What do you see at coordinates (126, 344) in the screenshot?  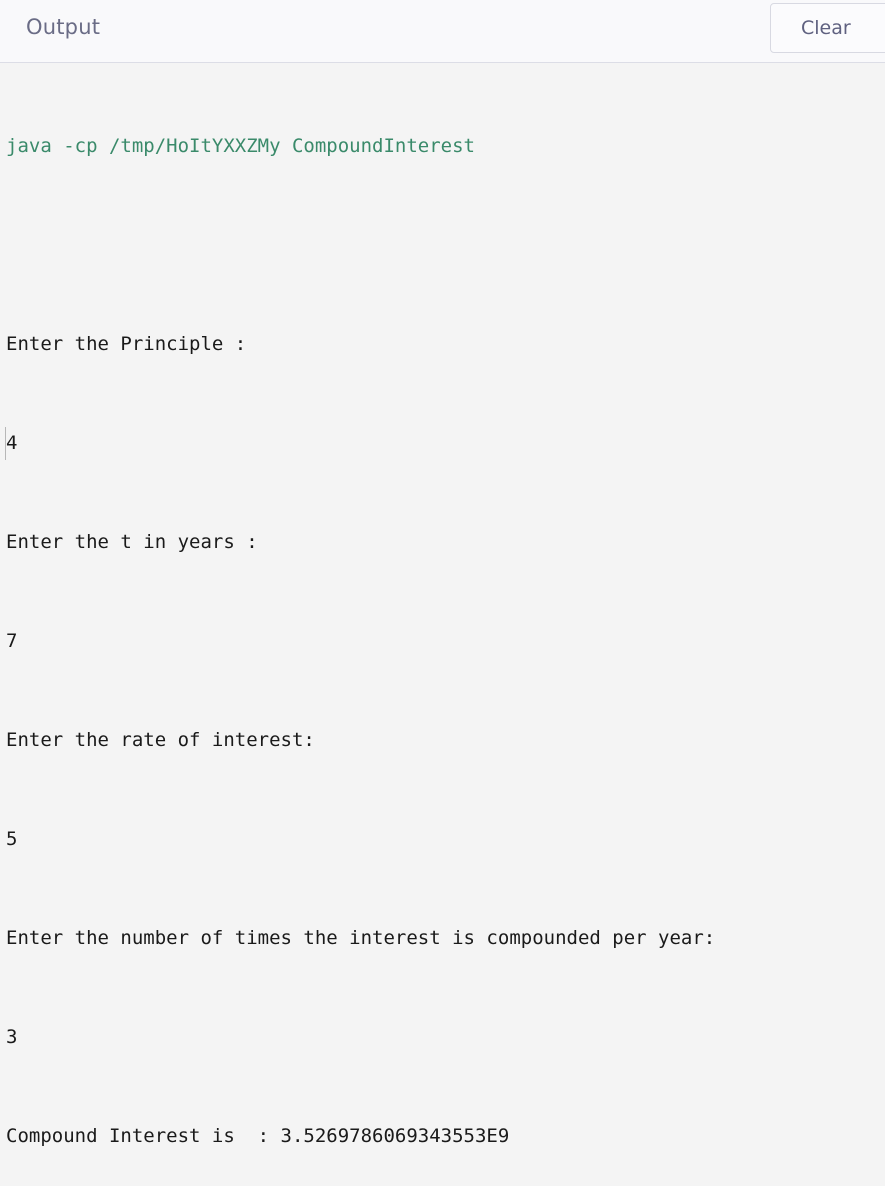 I see `console-line: Enter the Principle :` at bounding box center [126, 344].